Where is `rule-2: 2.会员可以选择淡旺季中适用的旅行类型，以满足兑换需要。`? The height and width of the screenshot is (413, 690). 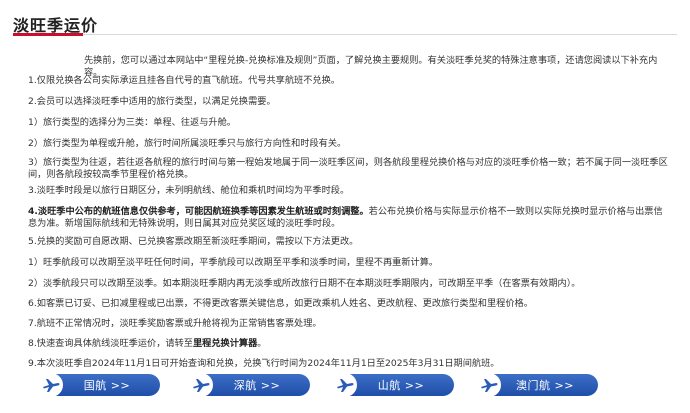 rule-2: 2.会员可以选择淡旺季中适用的旅行类型，以满足兑换需要。 is located at coordinates (152, 101).